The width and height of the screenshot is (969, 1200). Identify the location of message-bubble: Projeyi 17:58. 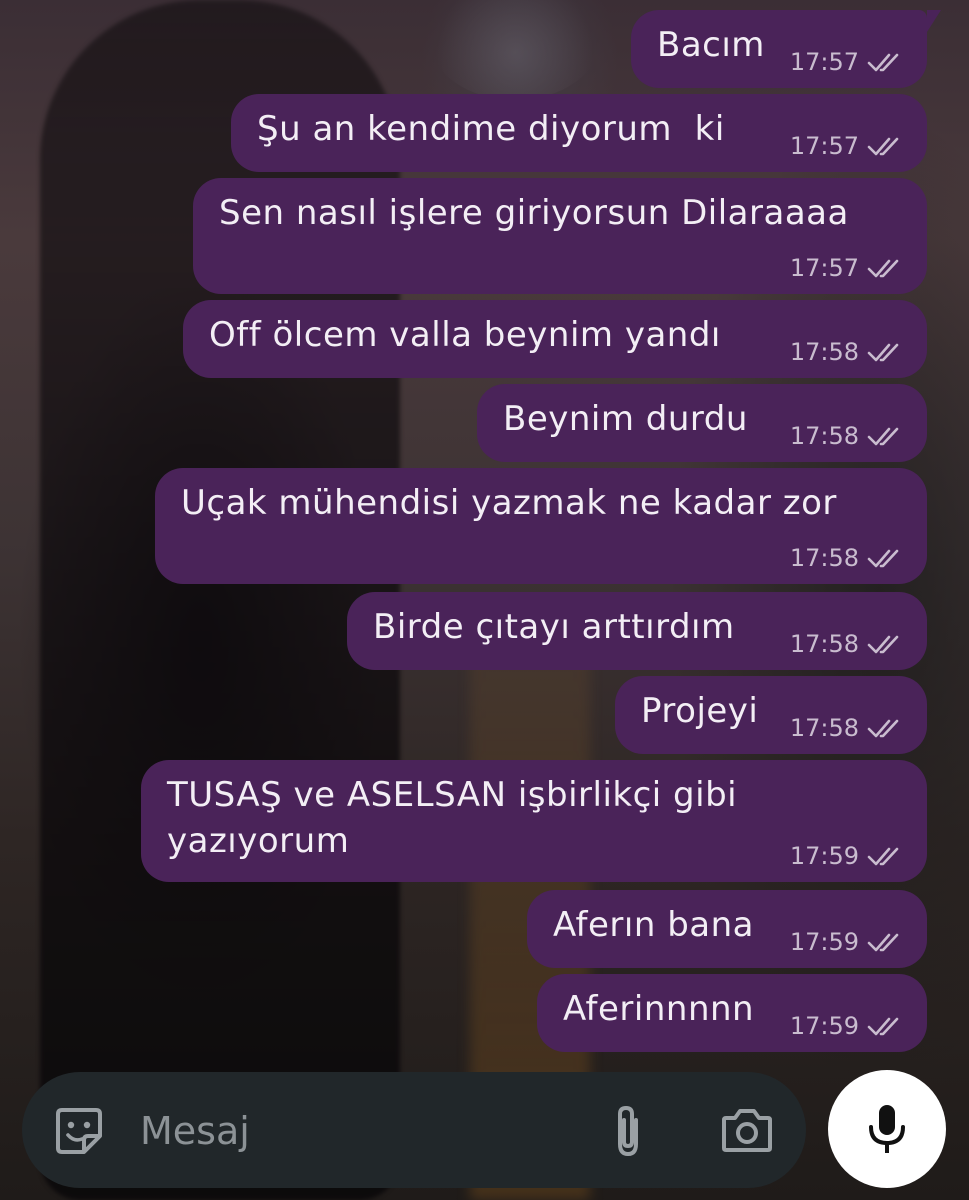
(771, 715).